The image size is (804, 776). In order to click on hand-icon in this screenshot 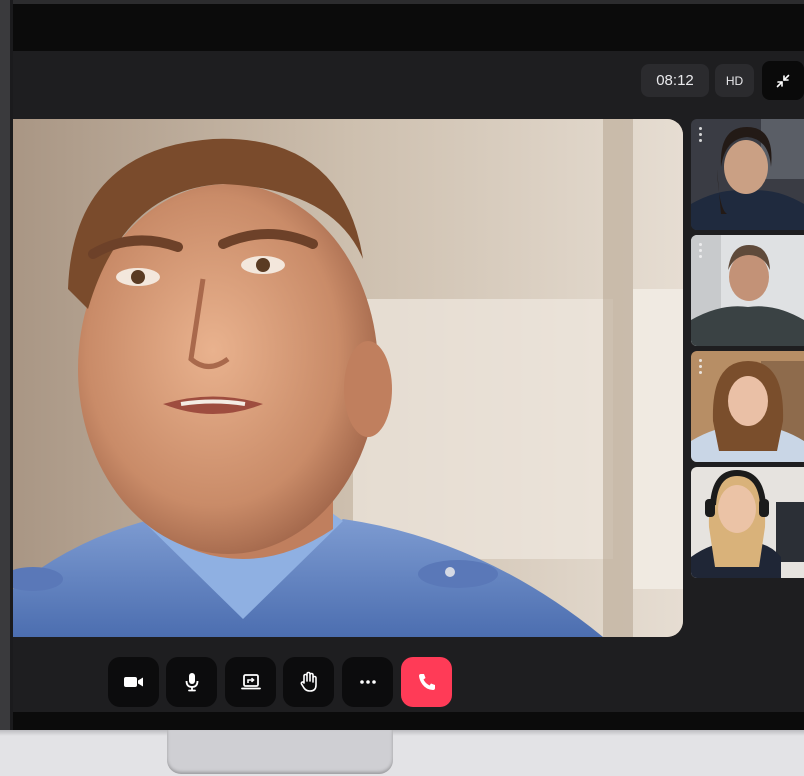, I will do `click(308, 681)`.